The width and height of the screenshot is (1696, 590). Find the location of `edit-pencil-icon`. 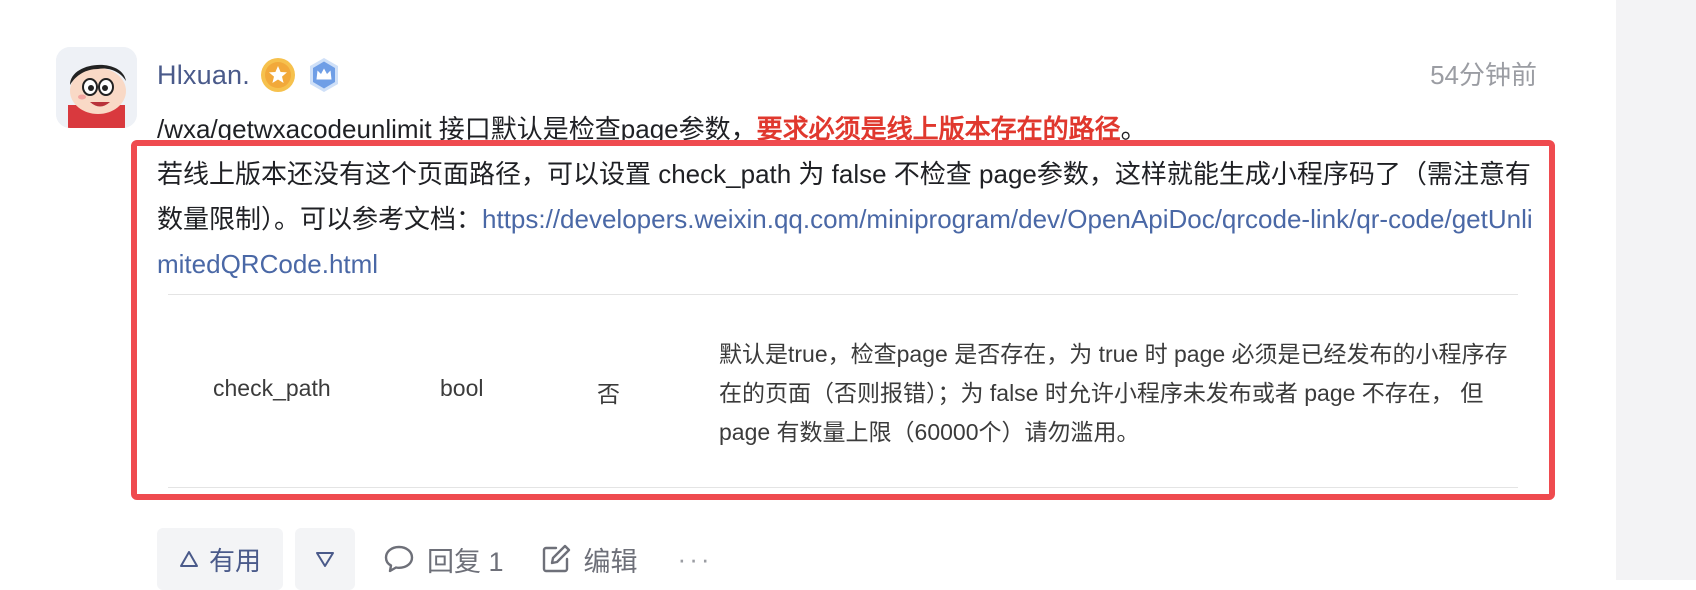

edit-pencil-icon is located at coordinates (556, 559).